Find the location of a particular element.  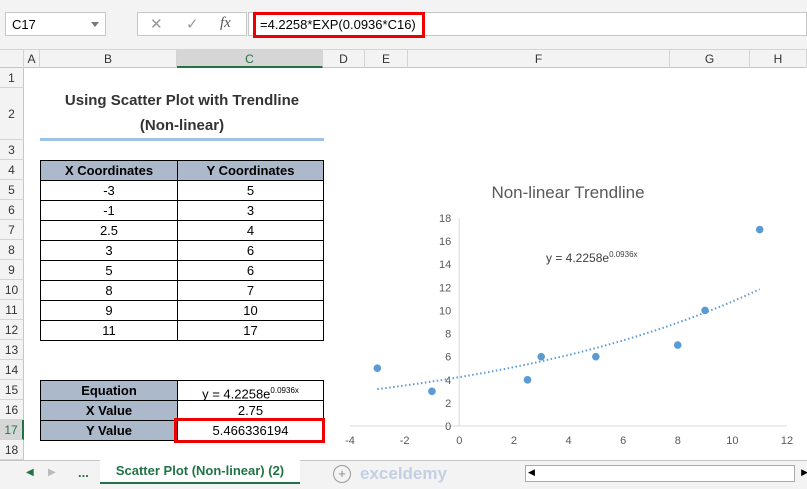

y-tick-label: 12 is located at coordinates (445, 288).